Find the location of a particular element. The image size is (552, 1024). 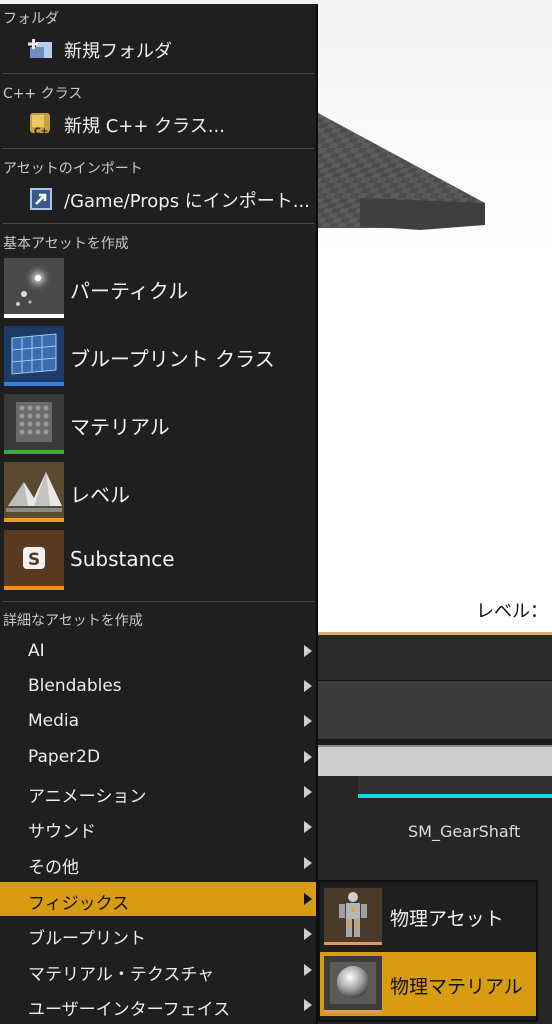

section-advanced: 詳細なアセットを作成 is located at coordinates (73, 621).